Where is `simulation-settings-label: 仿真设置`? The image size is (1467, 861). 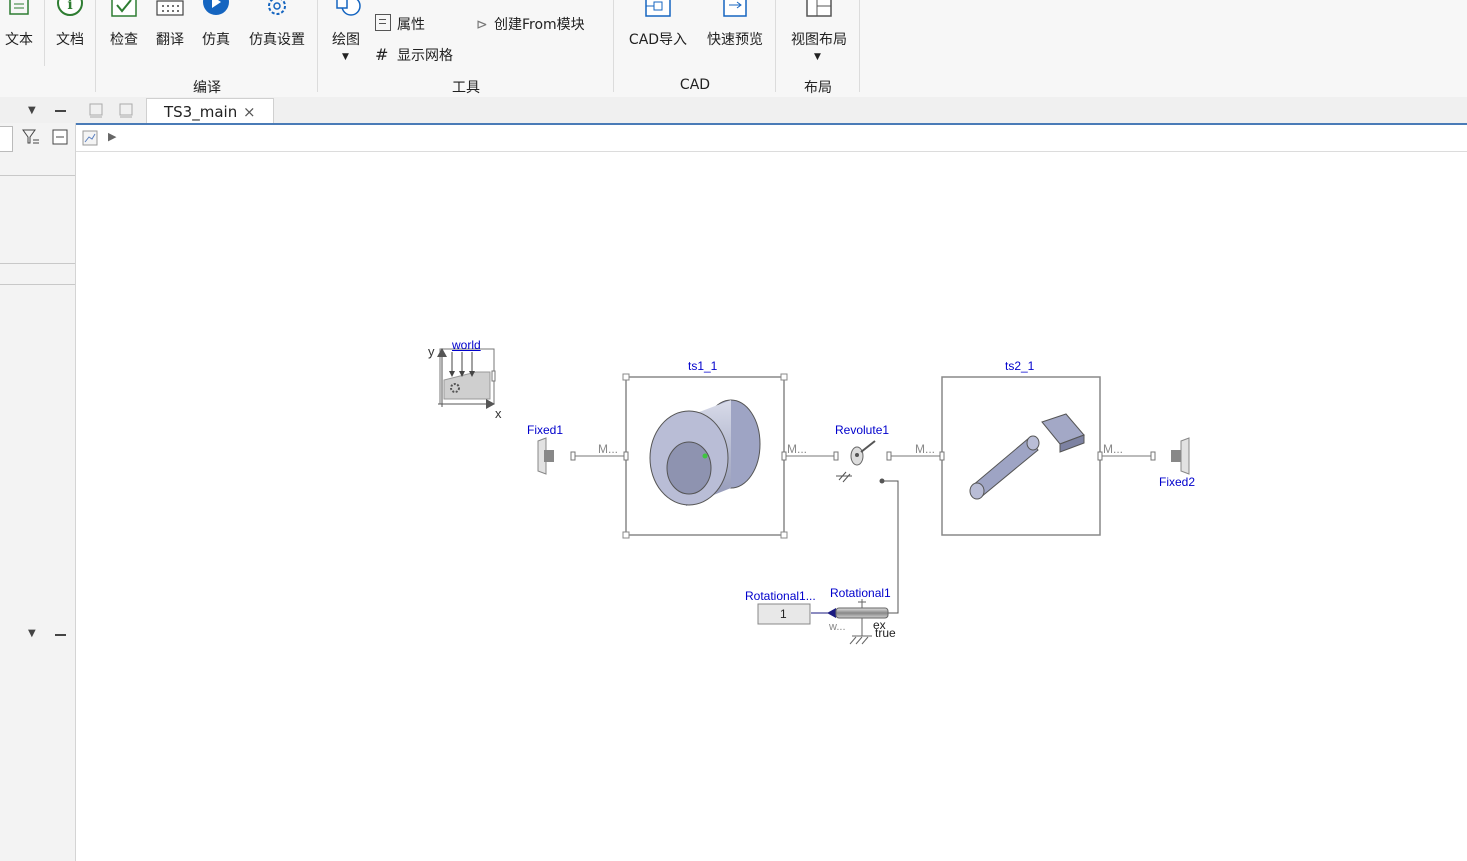
simulation-settings-label: 仿真设置 is located at coordinates (277, 40).